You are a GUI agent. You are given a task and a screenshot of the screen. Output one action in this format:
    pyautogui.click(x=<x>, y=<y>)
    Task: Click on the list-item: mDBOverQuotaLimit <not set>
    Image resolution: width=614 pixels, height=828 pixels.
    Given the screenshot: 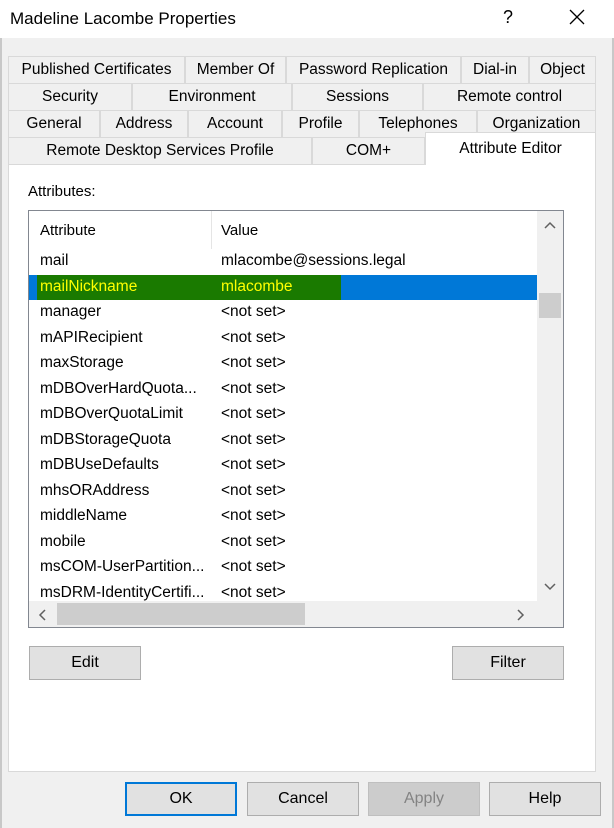 What is the action you would take?
    pyautogui.click(x=283, y=415)
    